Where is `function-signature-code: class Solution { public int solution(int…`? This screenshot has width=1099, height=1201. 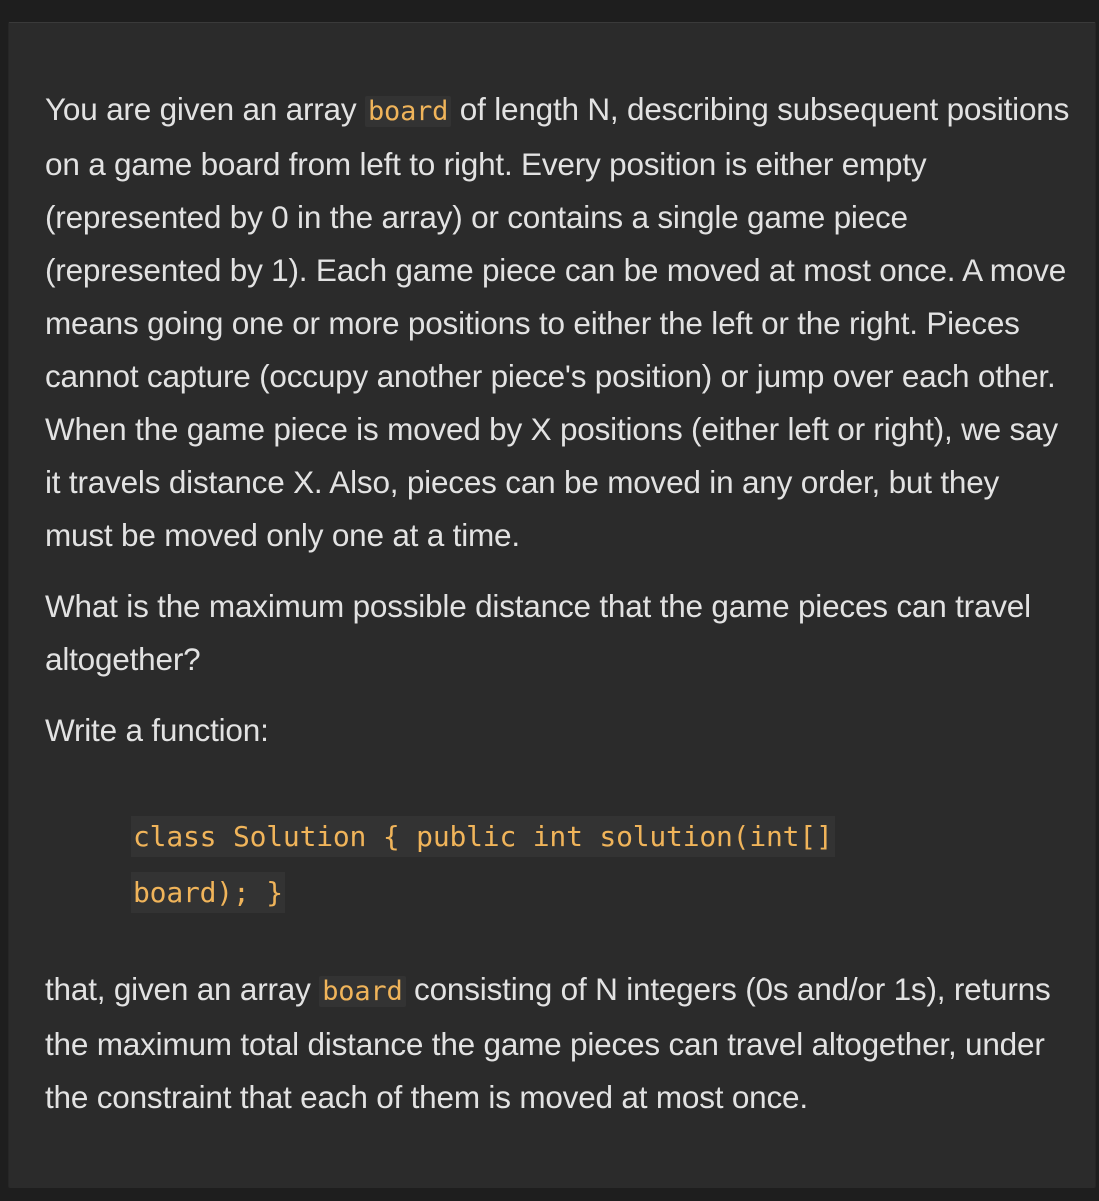 function-signature-code: class Solution { public int solution(int… is located at coordinates (536, 865).